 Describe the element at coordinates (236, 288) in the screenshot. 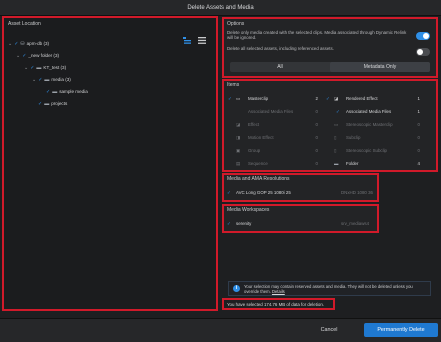

I see `info-icon: i` at that location.